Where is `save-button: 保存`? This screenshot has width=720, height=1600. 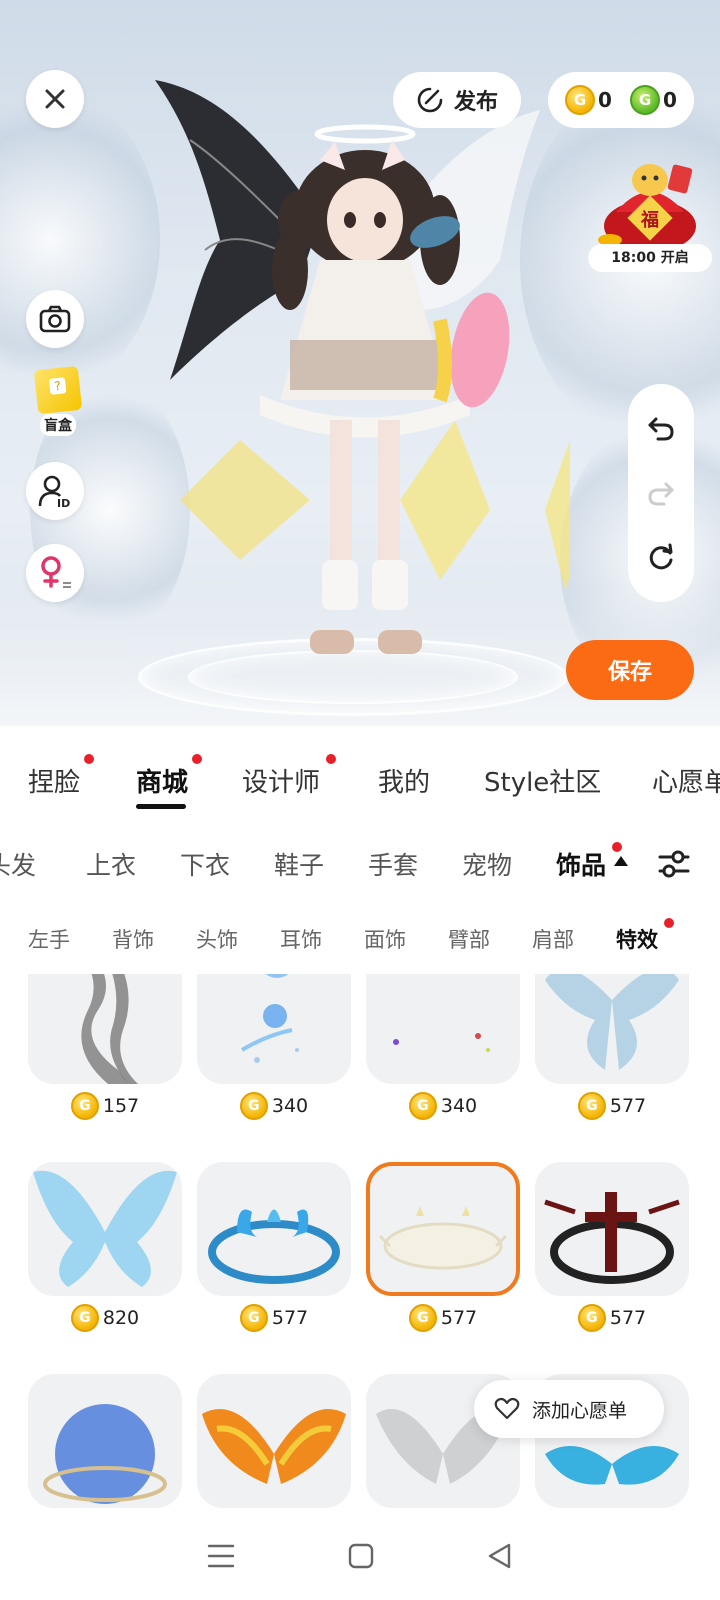 save-button: 保存 is located at coordinates (630, 670).